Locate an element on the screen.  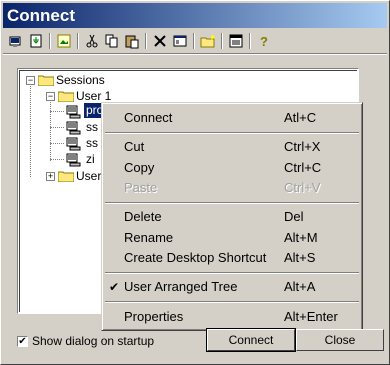
menu-item-delete: Delete Del is located at coordinates (232, 217).